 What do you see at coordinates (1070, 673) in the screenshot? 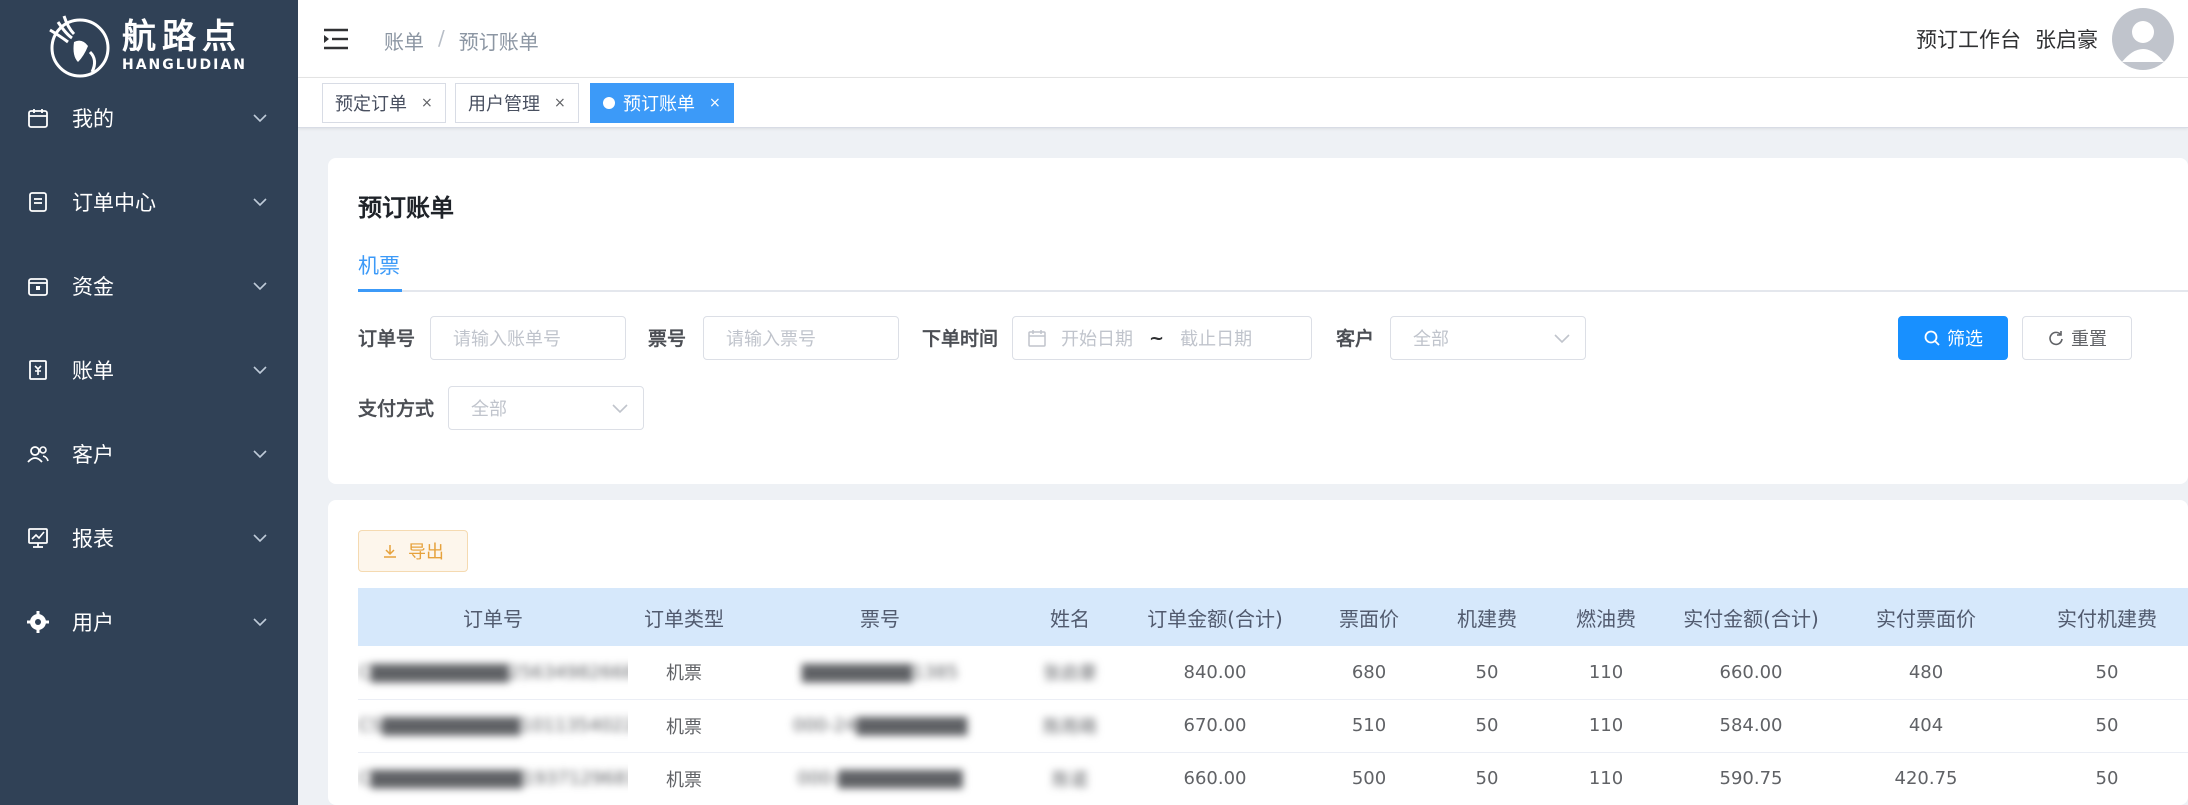
I see `passenger-name-cell: 张启豪` at bounding box center [1070, 673].